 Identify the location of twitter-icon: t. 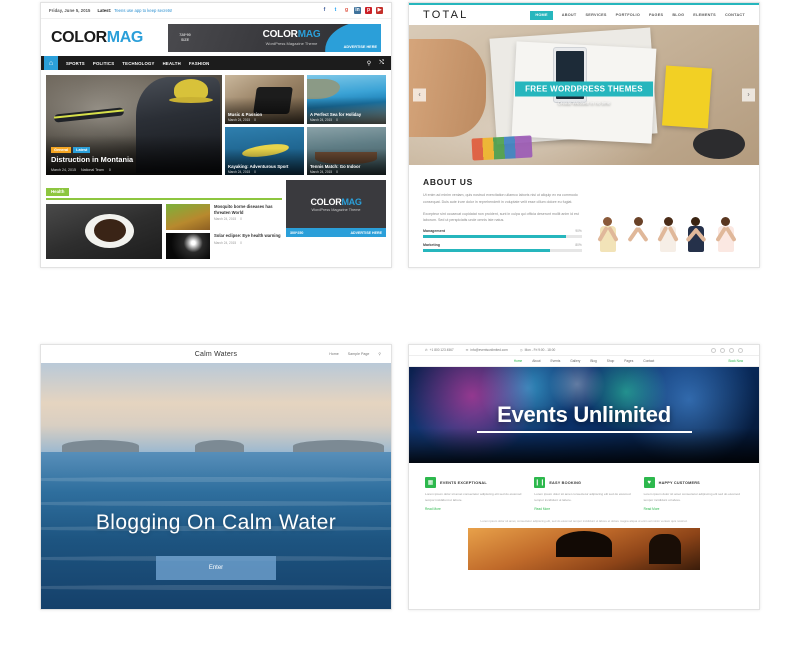
(335, 10).